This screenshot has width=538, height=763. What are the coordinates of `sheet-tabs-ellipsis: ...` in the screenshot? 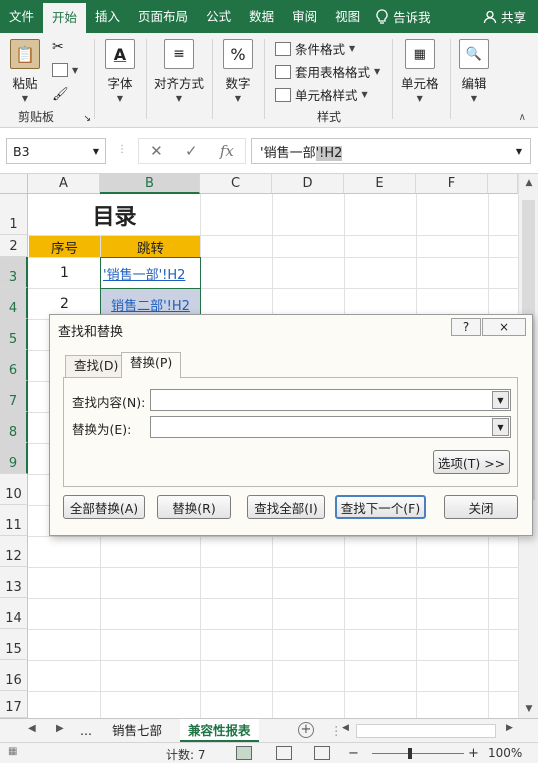 It's located at (86, 730).